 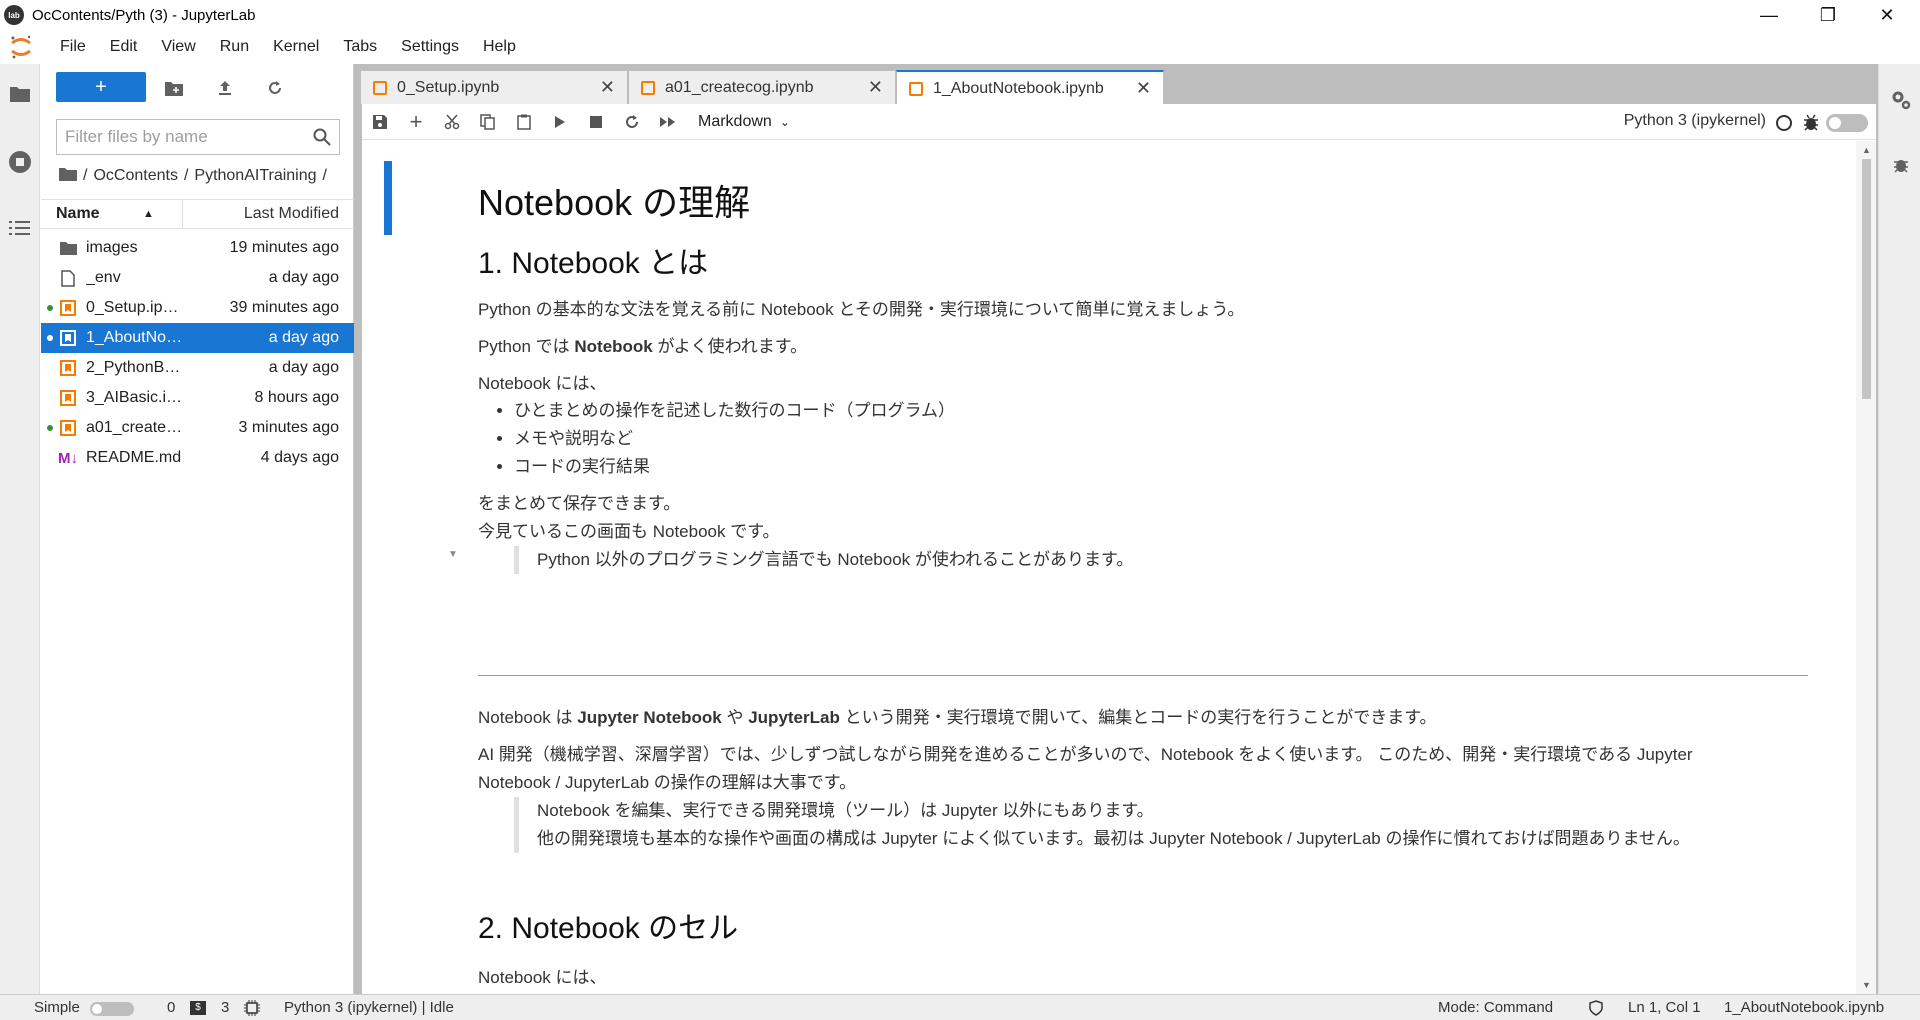 What do you see at coordinates (144, 15) in the screenshot?
I see `window-title: OcContents/Pyth (3) - JupyterLab` at bounding box center [144, 15].